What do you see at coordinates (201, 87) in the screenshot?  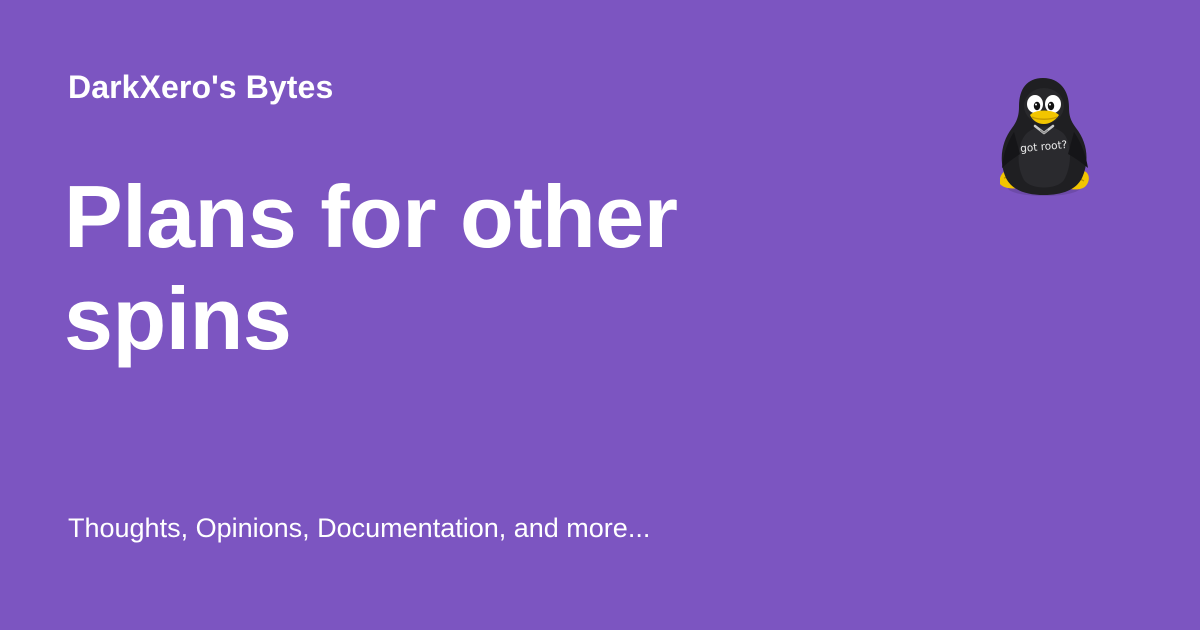 I see `site-name: DarkXero's Bytes` at bounding box center [201, 87].